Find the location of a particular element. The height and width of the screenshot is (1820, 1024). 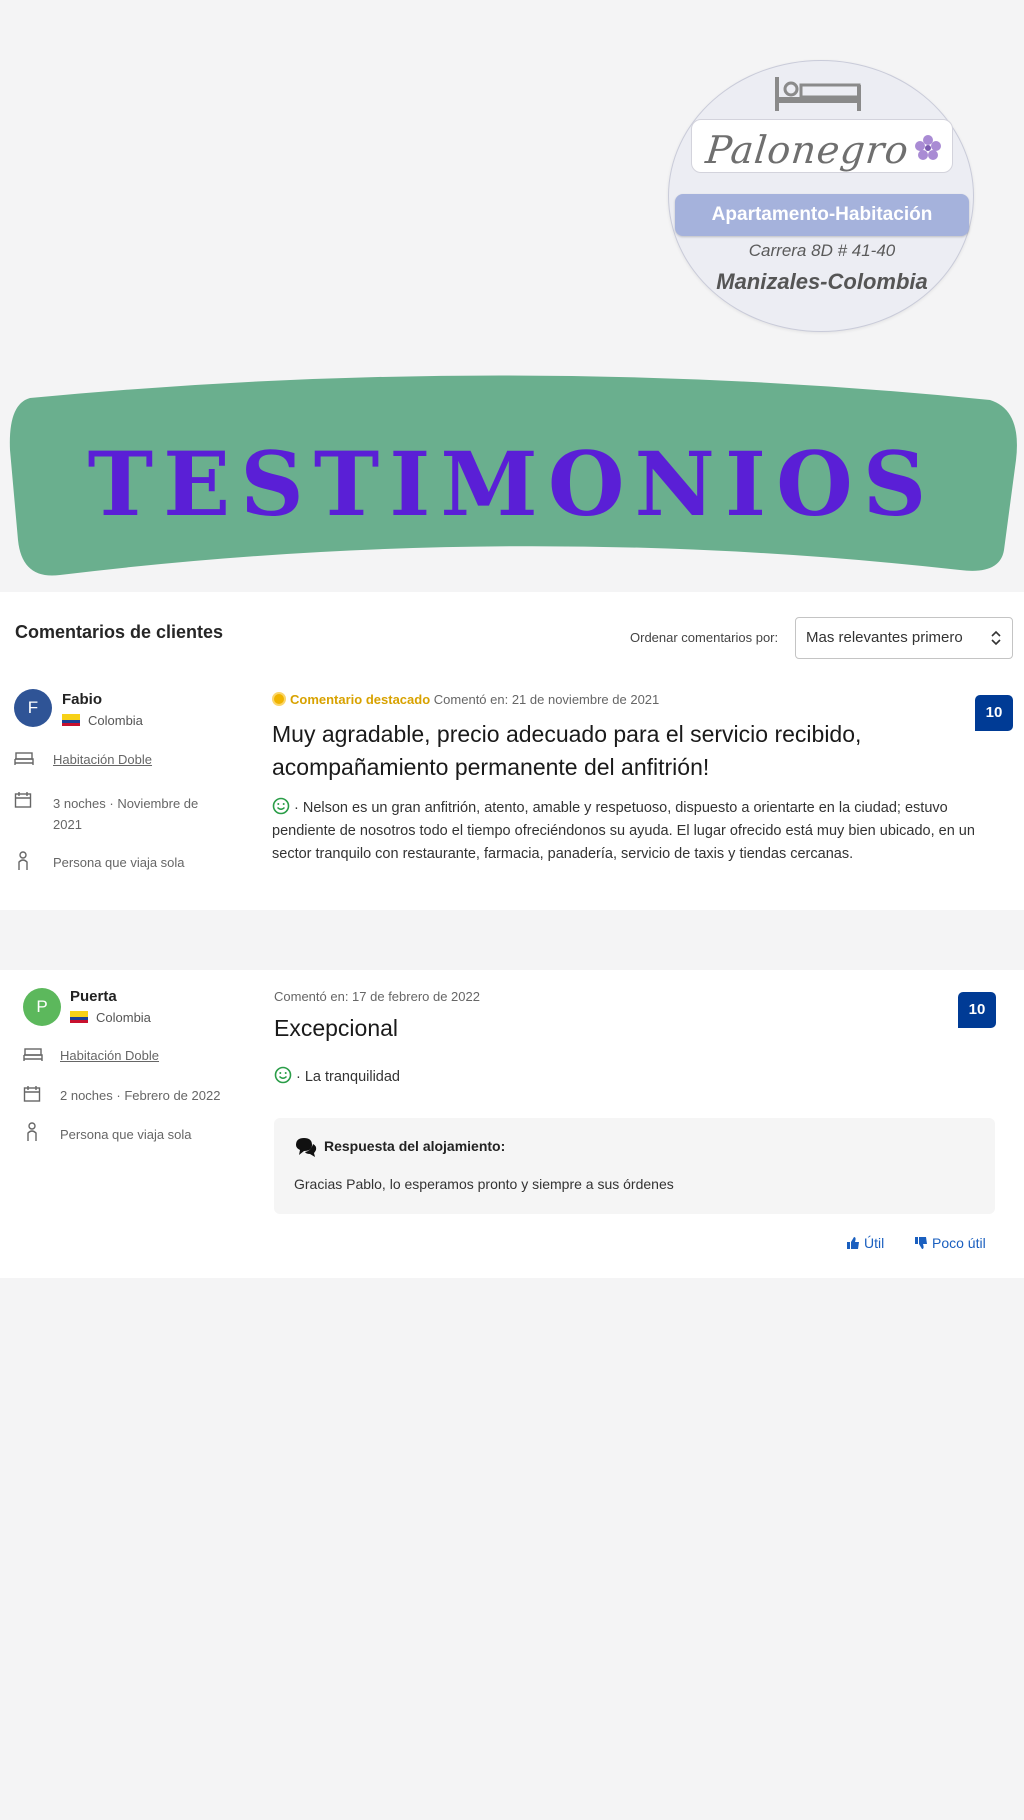

logo-city: Manizales-Colombia is located at coordinates (822, 281).